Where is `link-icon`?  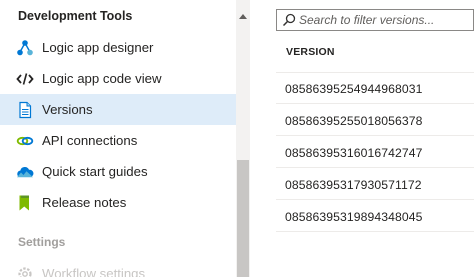
link-icon is located at coordinates (25, 141).